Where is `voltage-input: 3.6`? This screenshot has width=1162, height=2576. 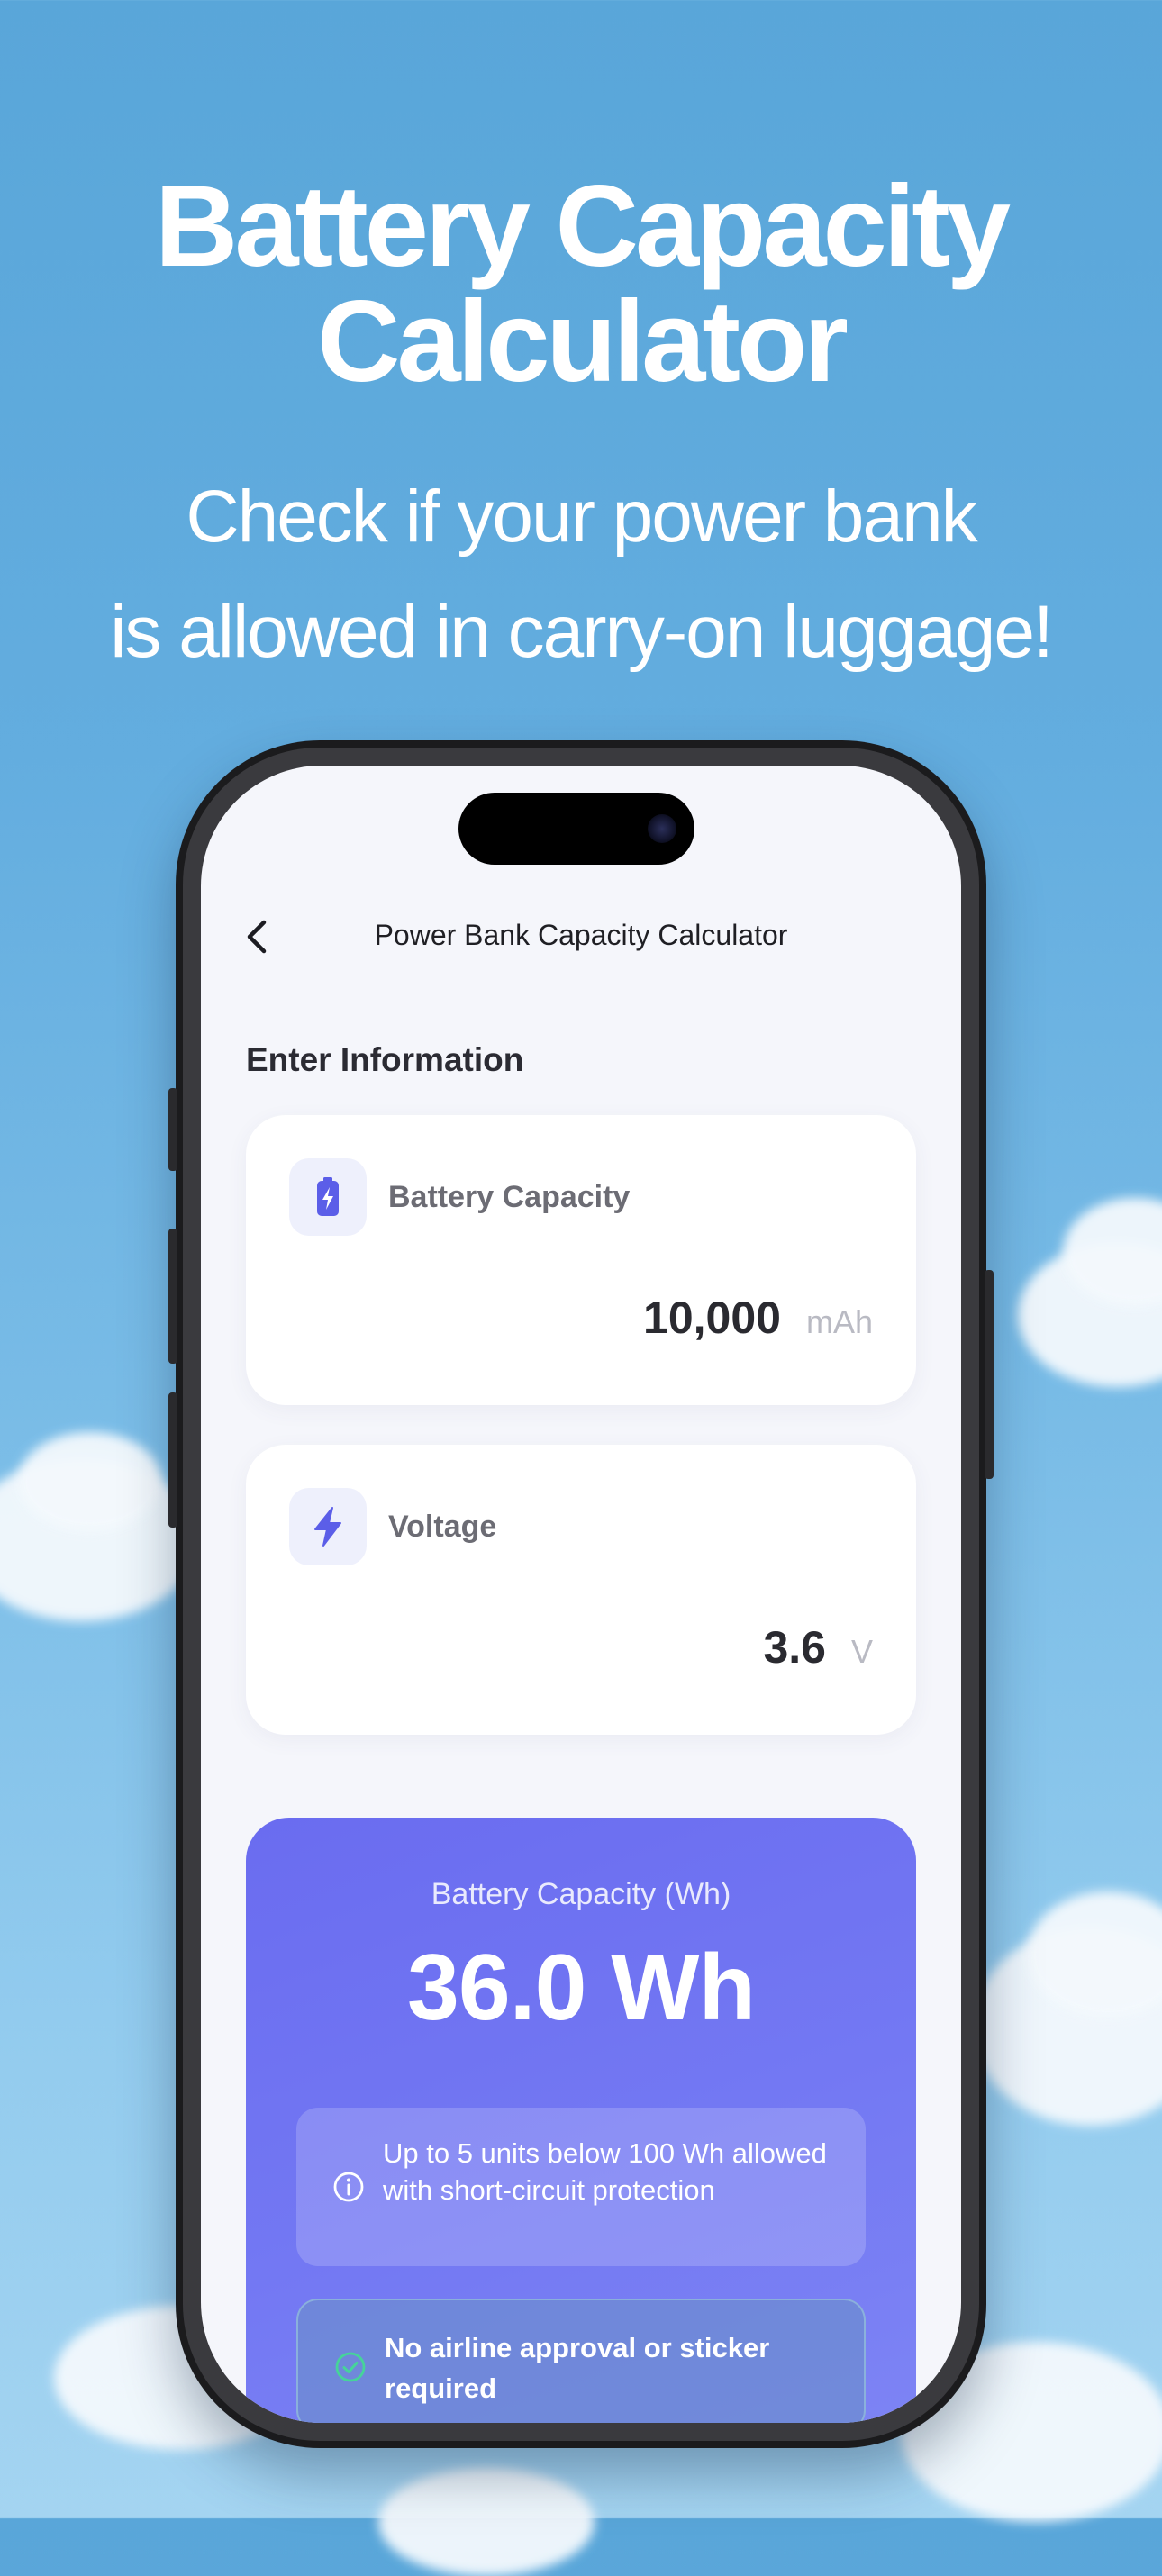
voltage-input: 3.6 is located at coordinates (795, 1647).